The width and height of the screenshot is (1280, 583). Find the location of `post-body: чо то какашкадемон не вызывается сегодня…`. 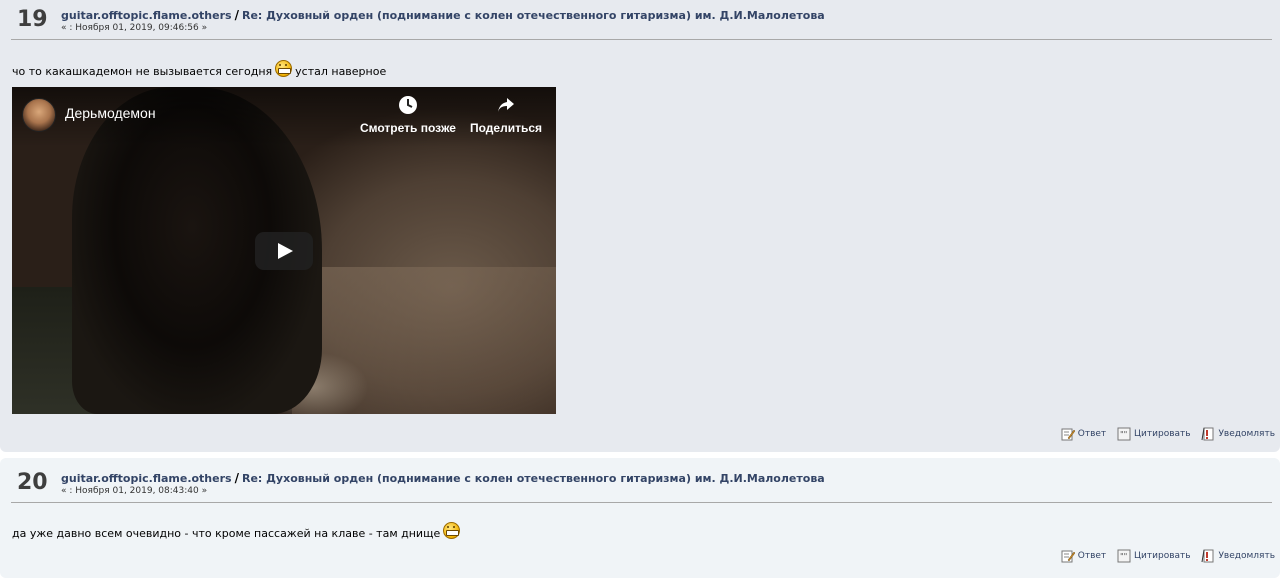

post-body: чо то какашкадемон не вызывается сегодня… is located at coordinates (199, 69).